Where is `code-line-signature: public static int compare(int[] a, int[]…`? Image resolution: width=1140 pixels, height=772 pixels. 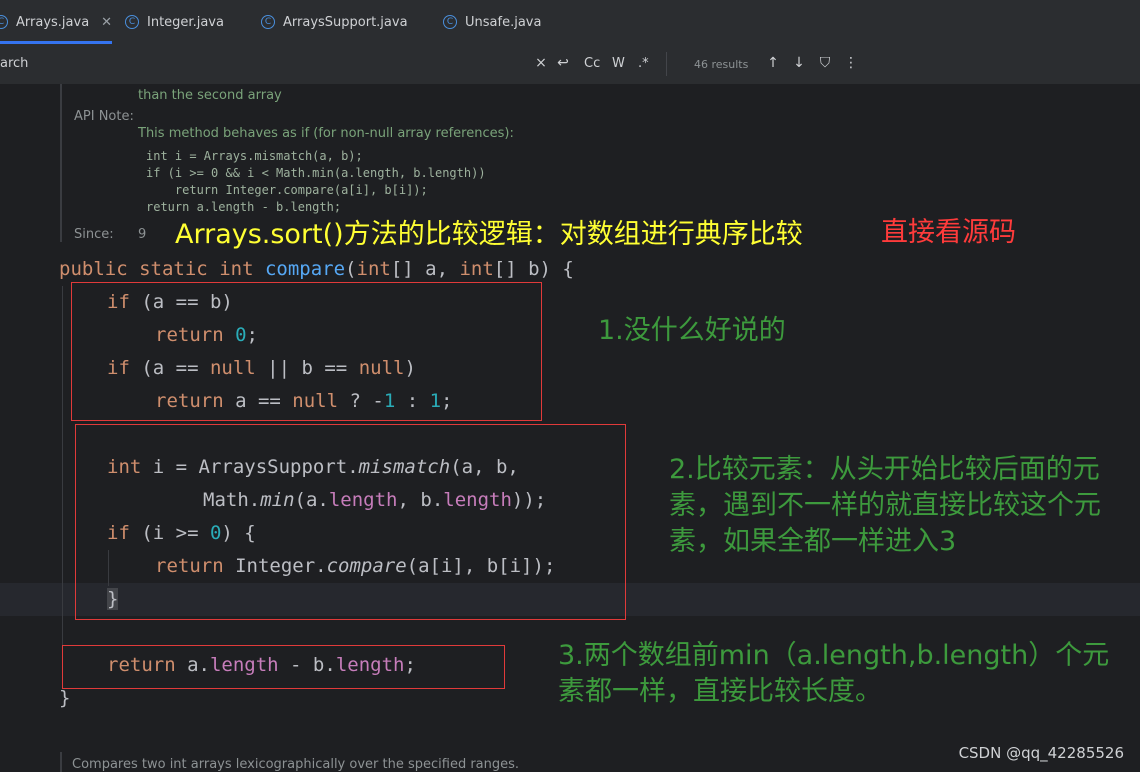 code-line-signature: public static int compare(int[] a, int[]… is located at coordinates (316, 269).